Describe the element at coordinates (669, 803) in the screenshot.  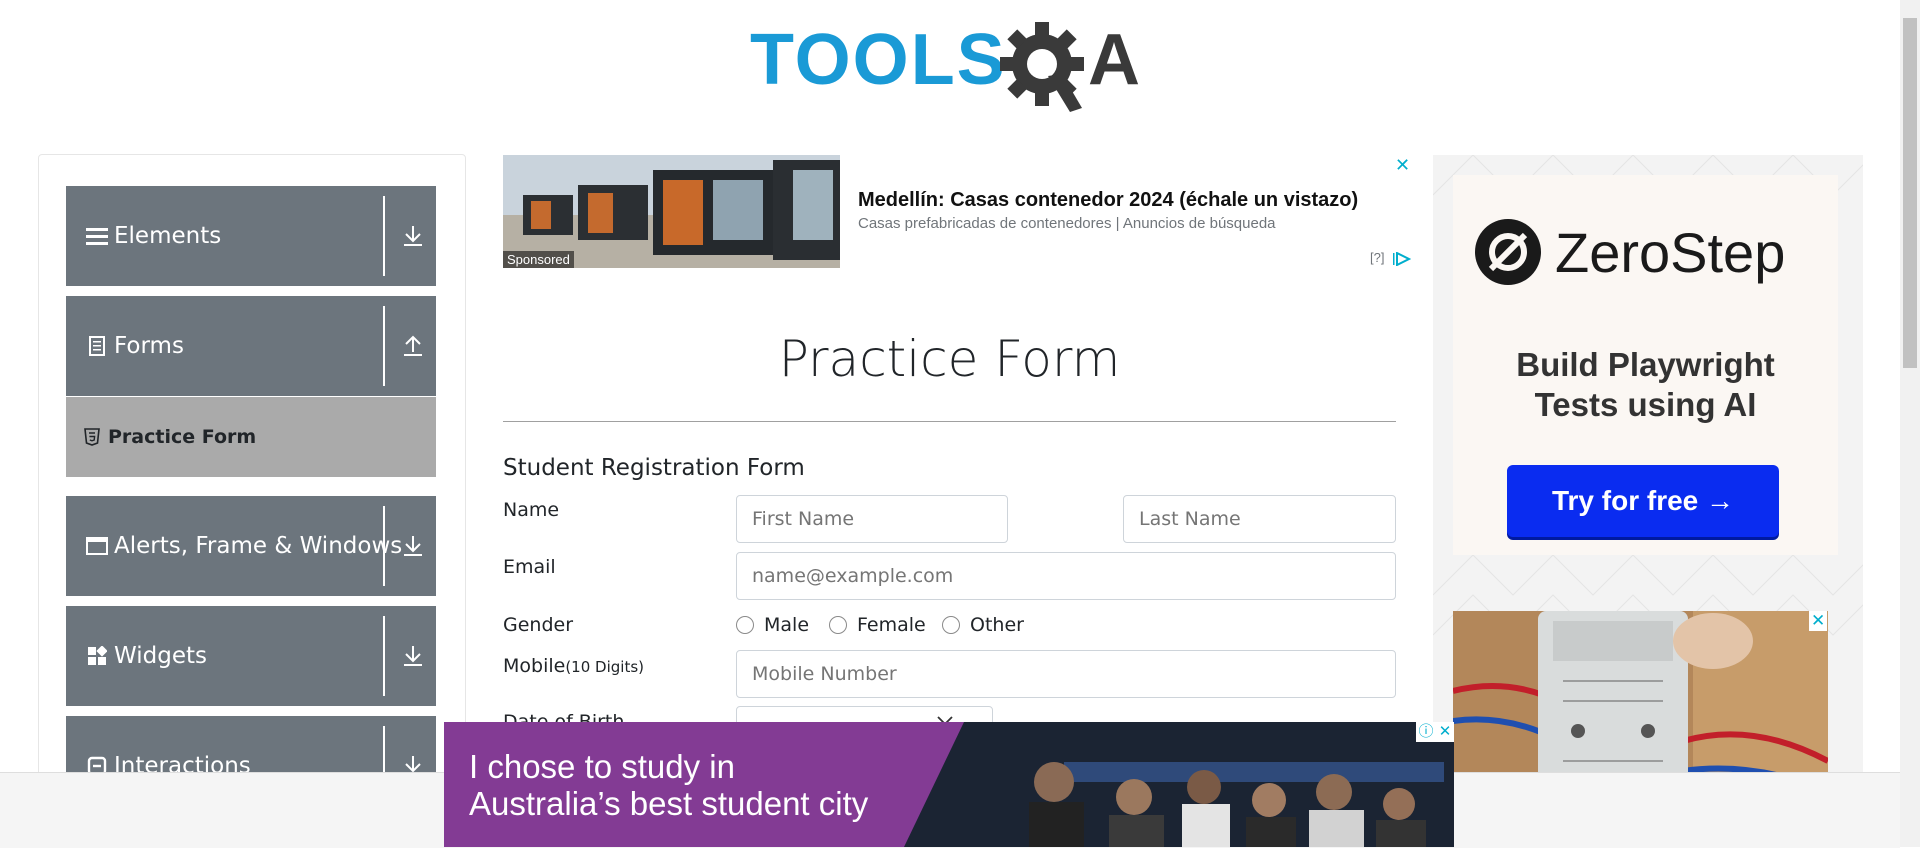
I see `ad-bottom-line-2: Australia’s best student city` at that location.